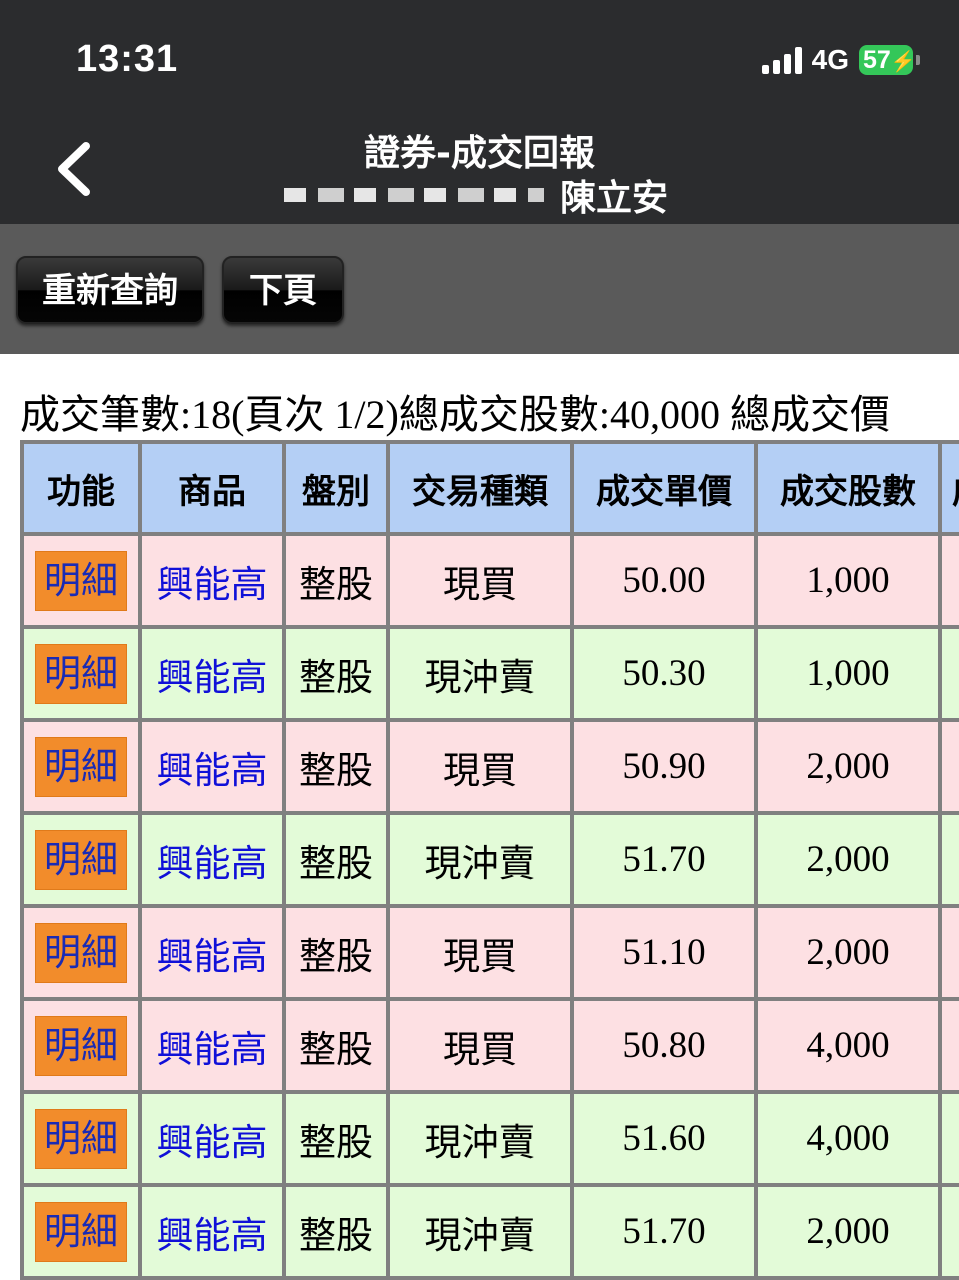 The height and width of the screenshot is (1280, 959). What do you see at coordinates (455, 414) in the screenshot?
I see `trade-summary: 成交筆數:18(頁次 1/2)總成交股數:40,000 總成交價` at bounding box center [455, 414].